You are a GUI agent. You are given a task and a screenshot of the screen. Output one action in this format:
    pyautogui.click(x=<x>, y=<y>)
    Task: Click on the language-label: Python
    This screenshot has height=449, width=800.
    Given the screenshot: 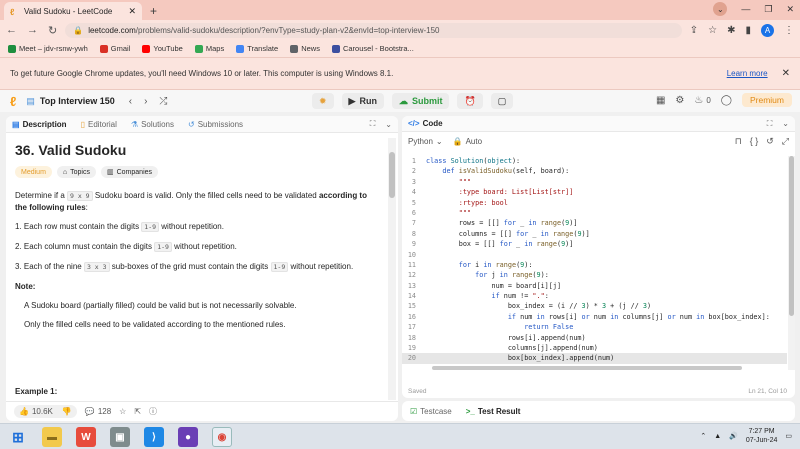 What is the action you would take?
    pyautogui.click(x=420, y=141)
    